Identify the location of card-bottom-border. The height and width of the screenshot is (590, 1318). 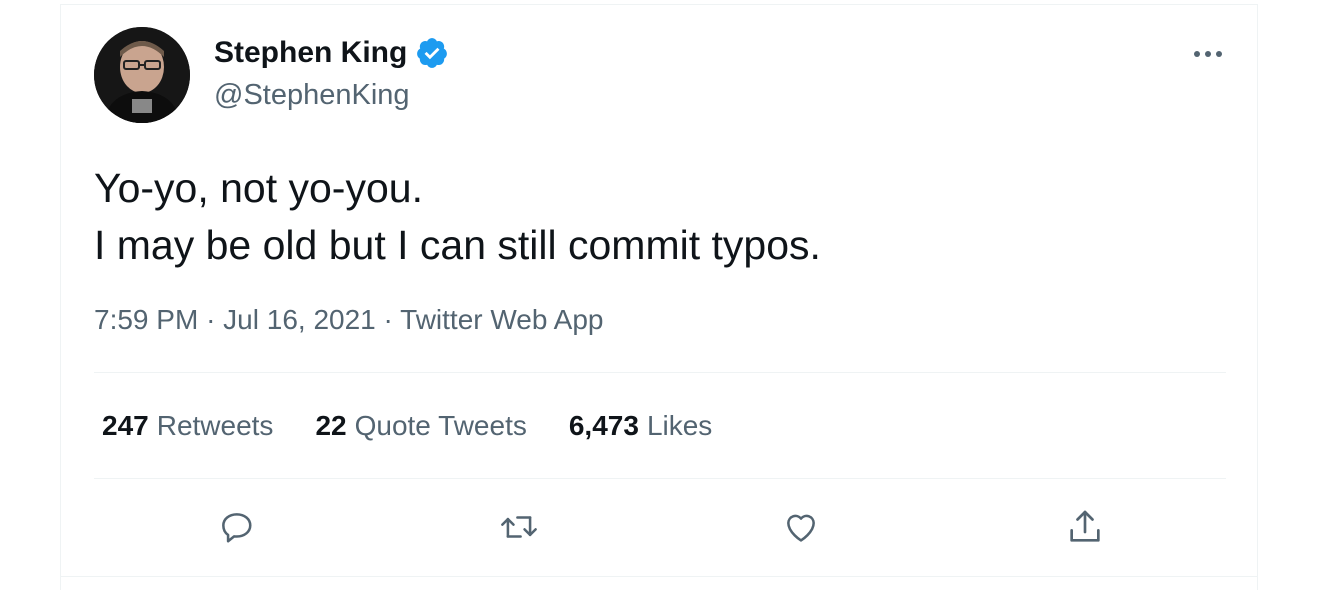
(659, 576).